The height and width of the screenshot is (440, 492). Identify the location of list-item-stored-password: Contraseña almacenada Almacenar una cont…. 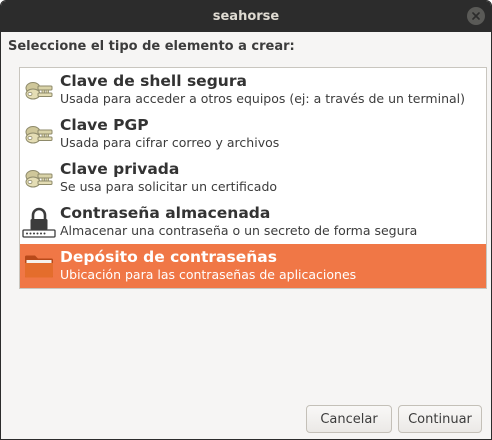
(253, 222).